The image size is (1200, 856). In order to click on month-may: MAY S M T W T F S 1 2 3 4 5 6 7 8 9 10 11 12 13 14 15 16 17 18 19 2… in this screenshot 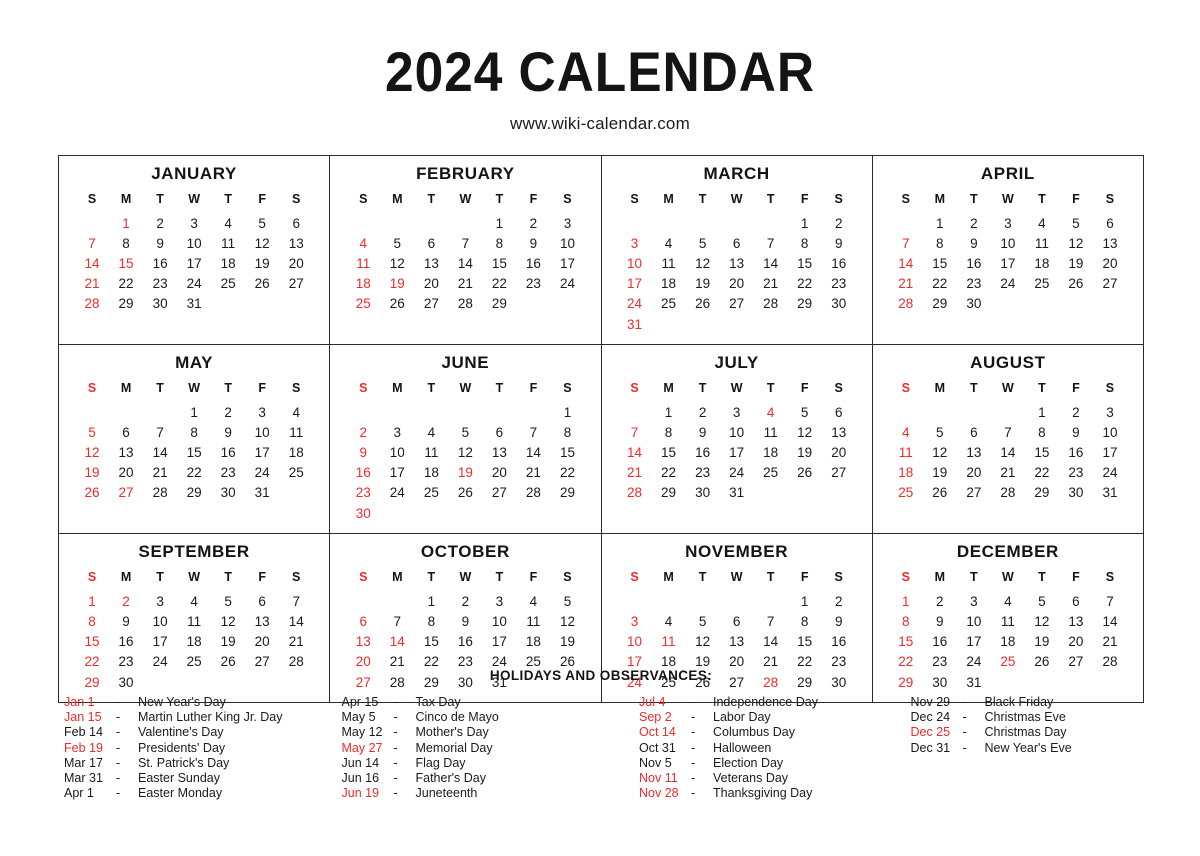, I will do `click(195, 439)`.